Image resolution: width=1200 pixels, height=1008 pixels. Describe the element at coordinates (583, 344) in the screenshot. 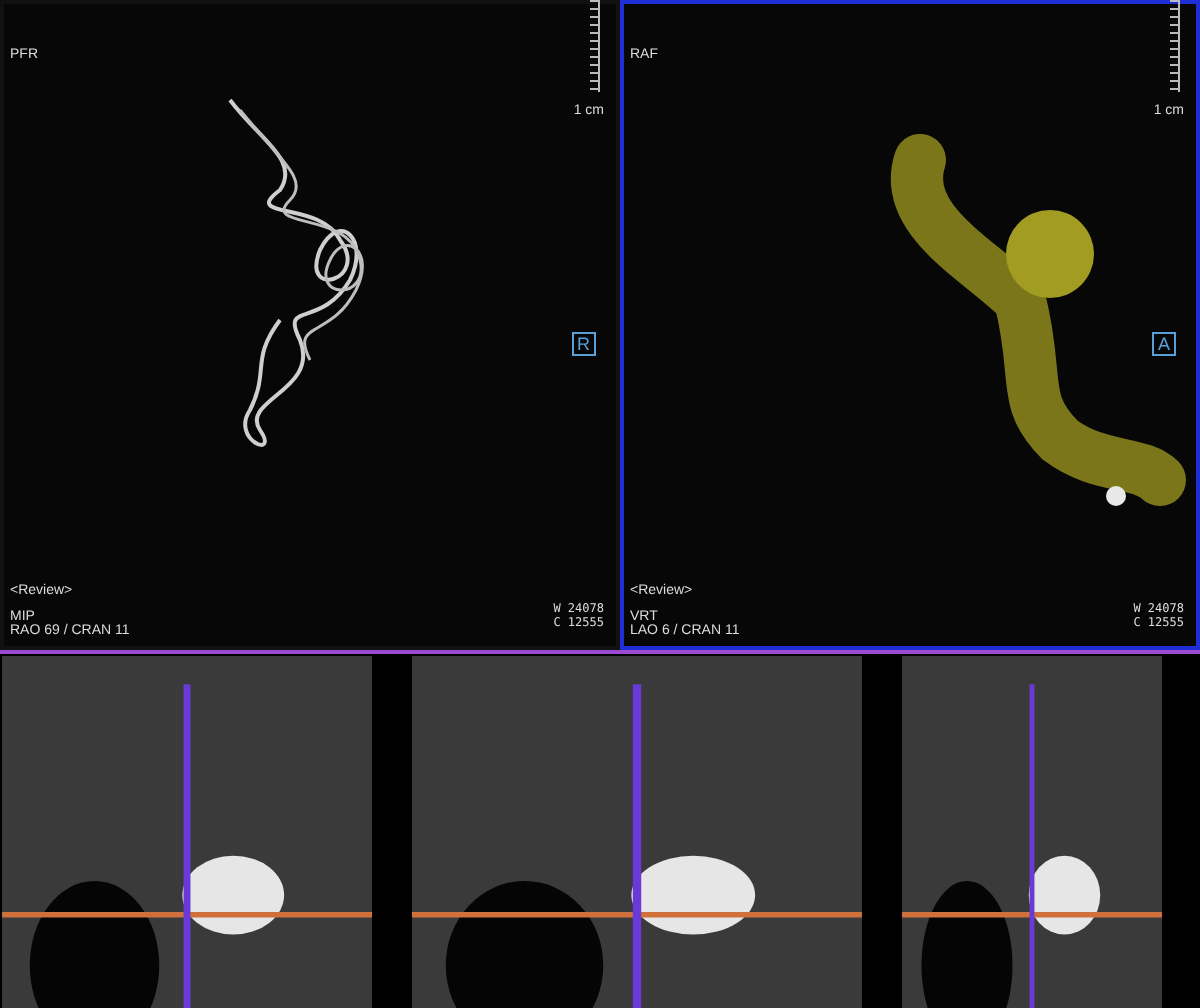

I see `orientation-marker: R` at that location.